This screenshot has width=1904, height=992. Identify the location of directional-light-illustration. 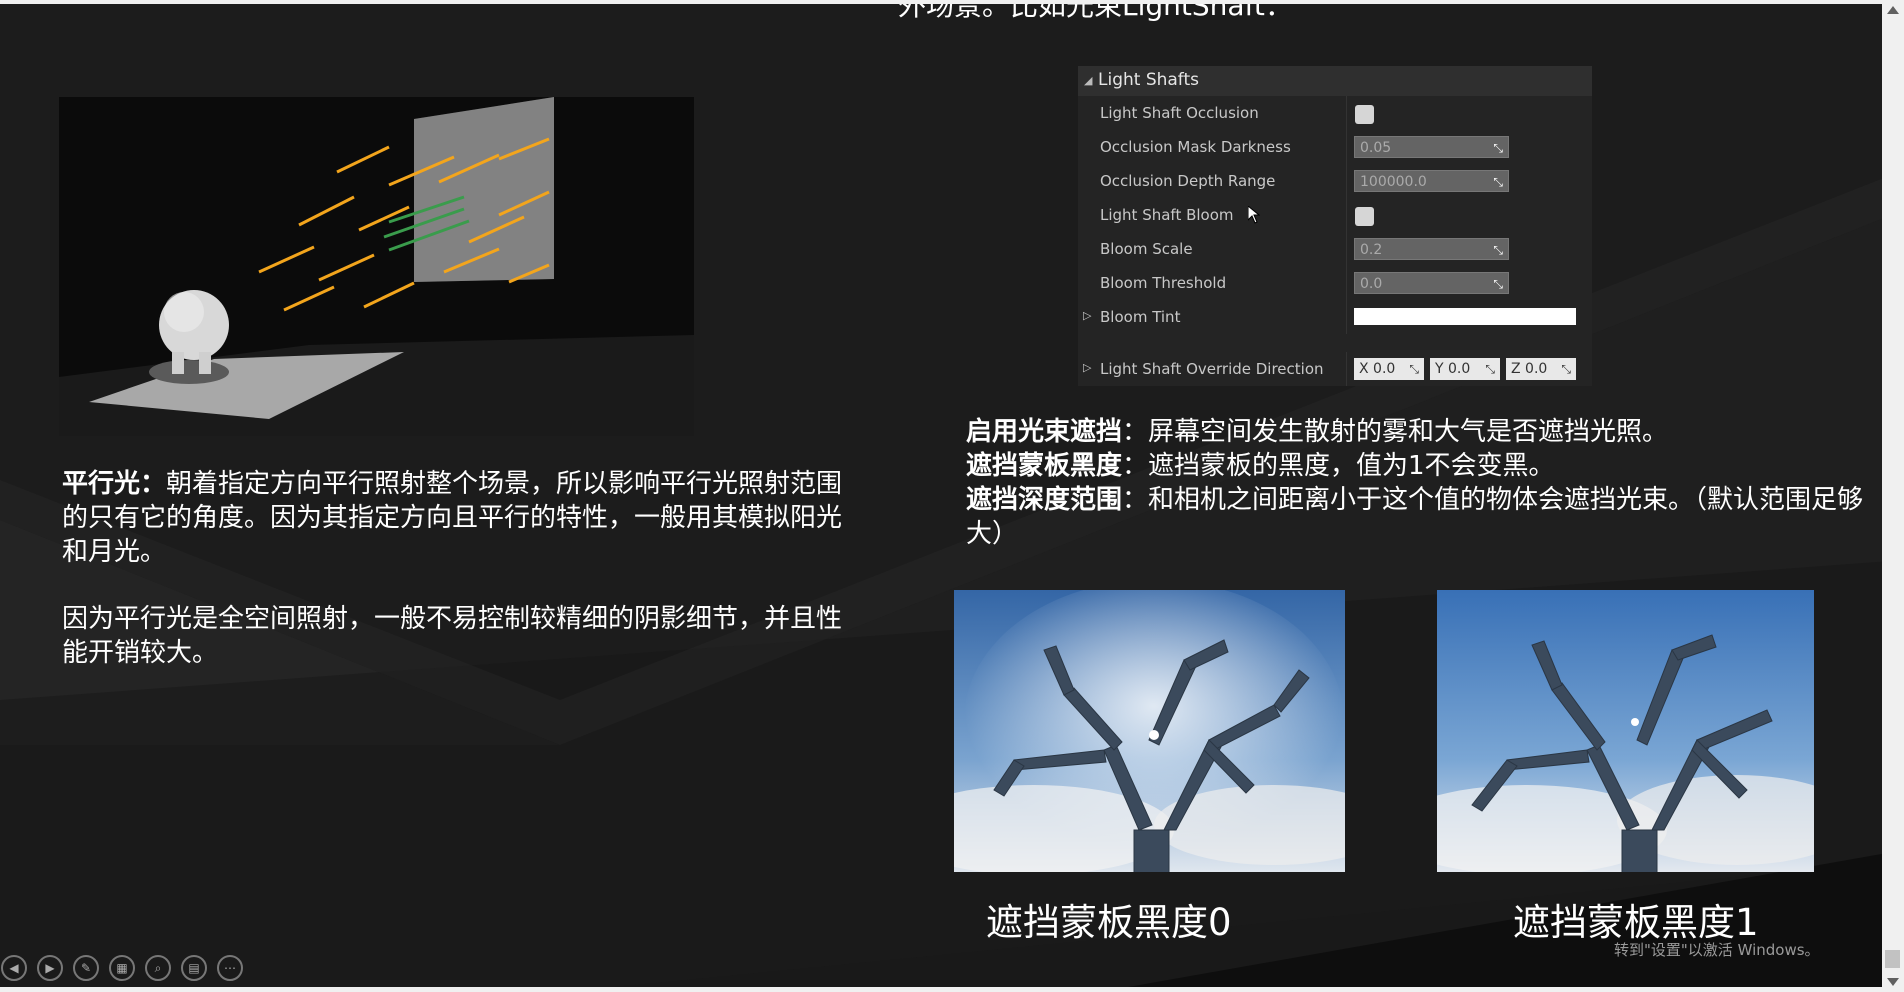
(376, 266).